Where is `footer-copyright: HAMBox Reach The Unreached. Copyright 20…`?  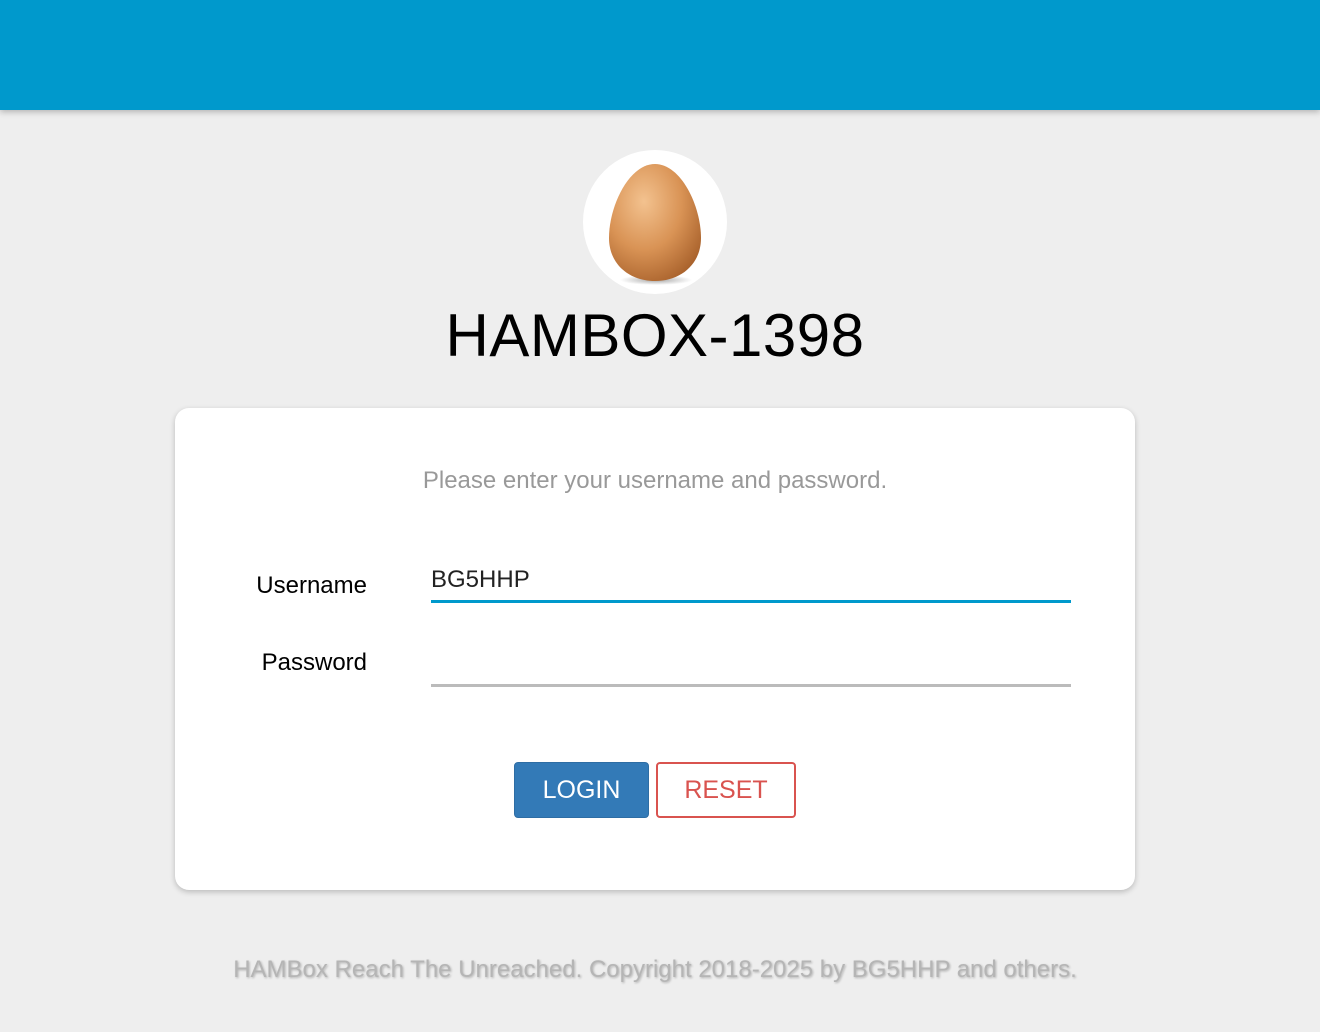 footer-copyright: HAMBox Reach The Unreached. Copyright 20… is located at coordinates (655, 969).